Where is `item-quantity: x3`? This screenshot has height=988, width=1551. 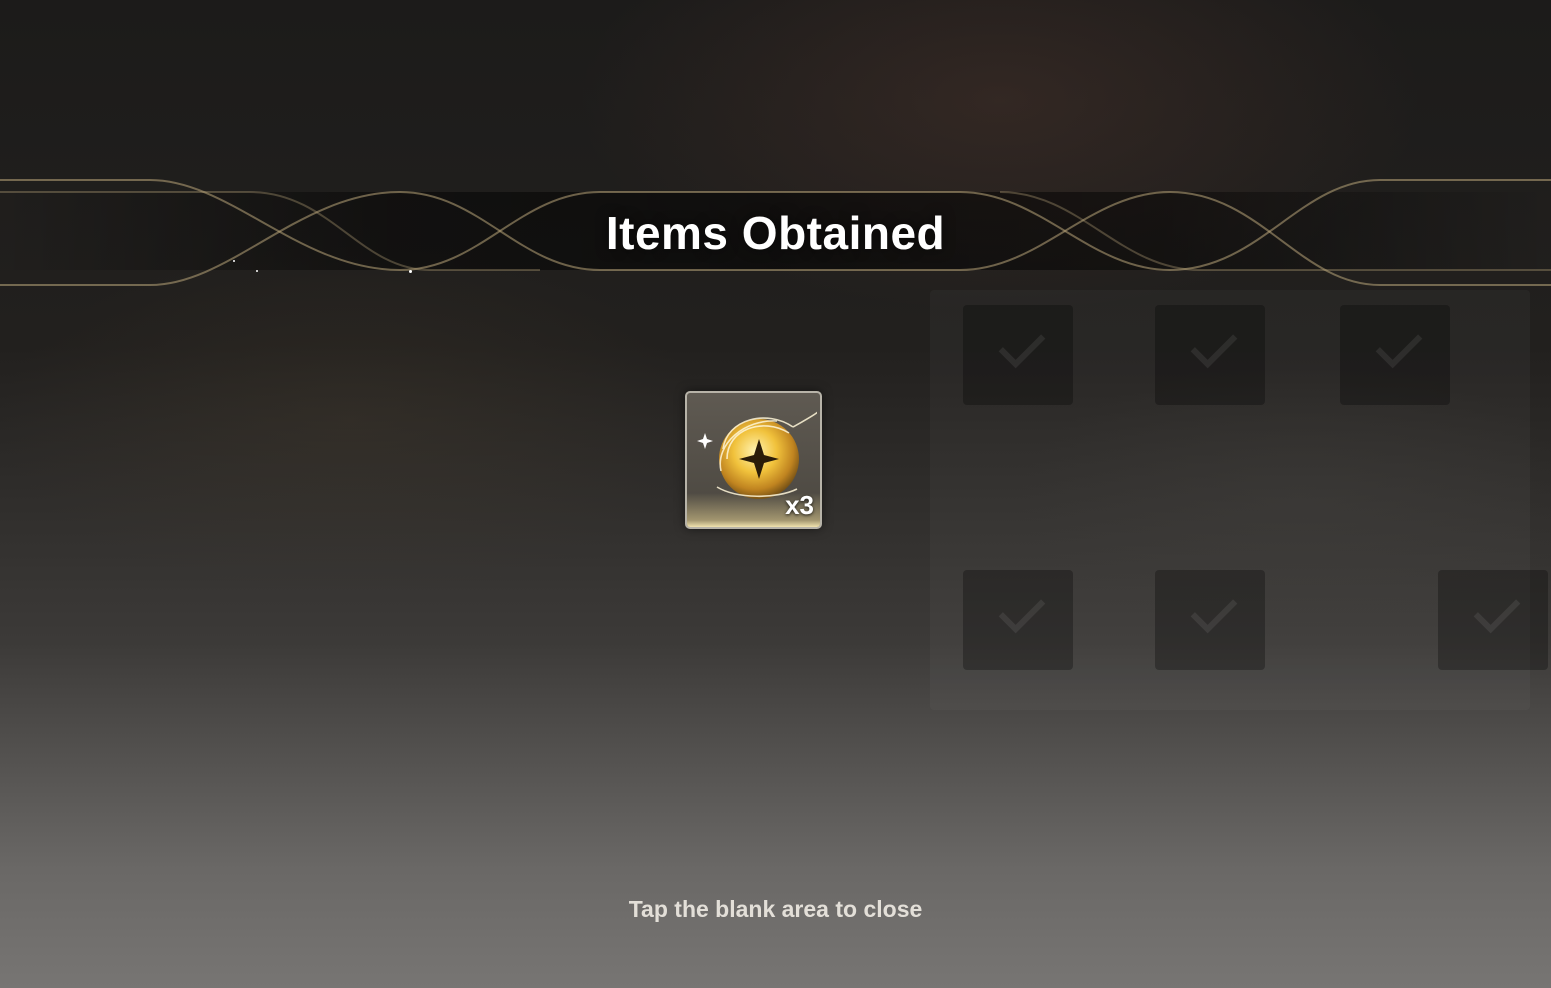
item-quantity: x3 is located at coordinates (799, 505).